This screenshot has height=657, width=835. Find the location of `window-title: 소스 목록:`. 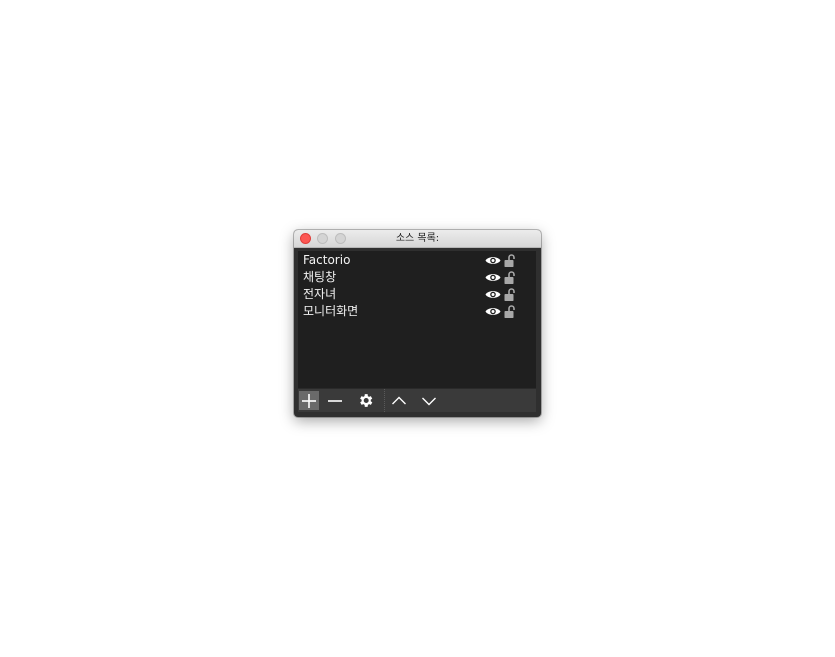

window-title: 소스 목록: is located at coordinates (417, 238).